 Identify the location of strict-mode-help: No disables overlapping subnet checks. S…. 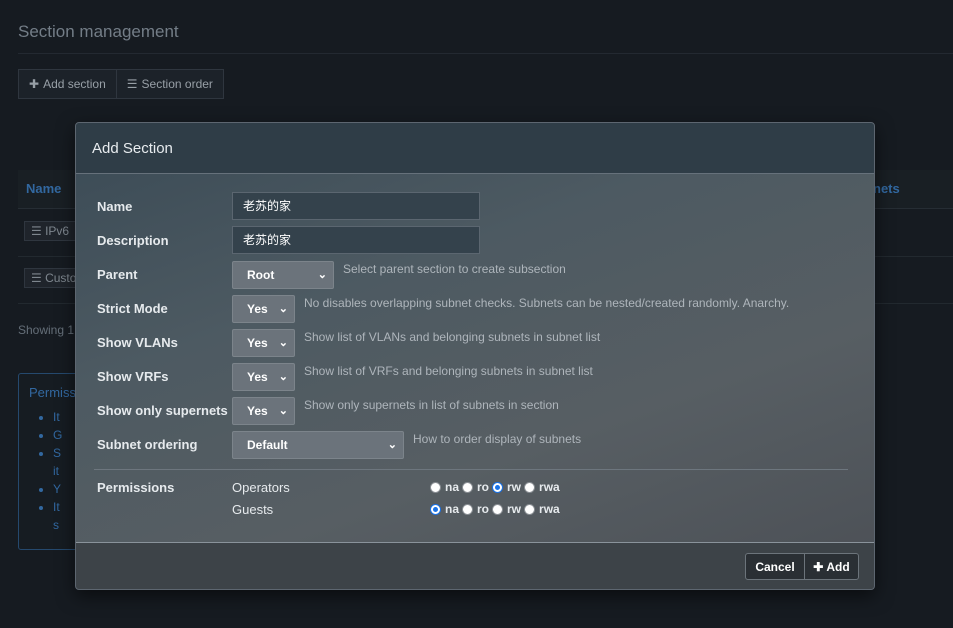
(547, 303).